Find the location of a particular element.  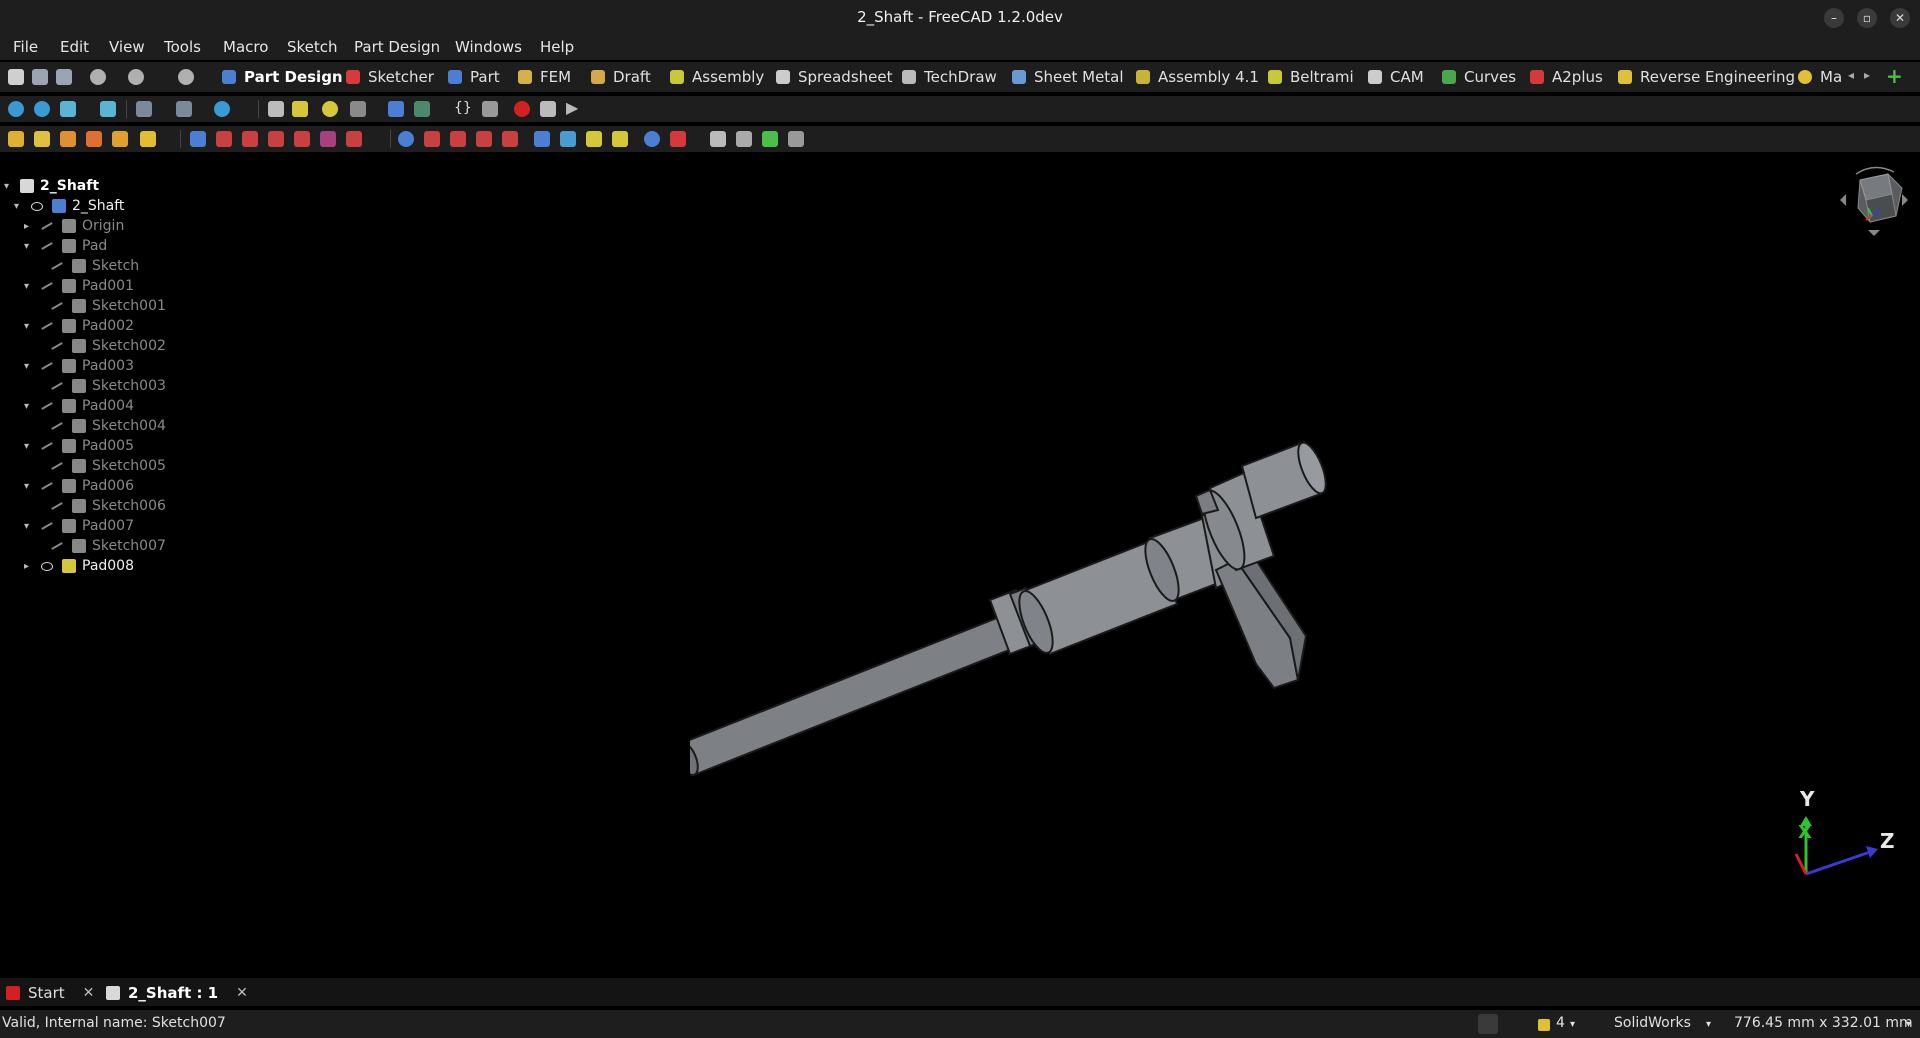

workbench-a2plus: A2plus is located at coordinates (1566, 77).